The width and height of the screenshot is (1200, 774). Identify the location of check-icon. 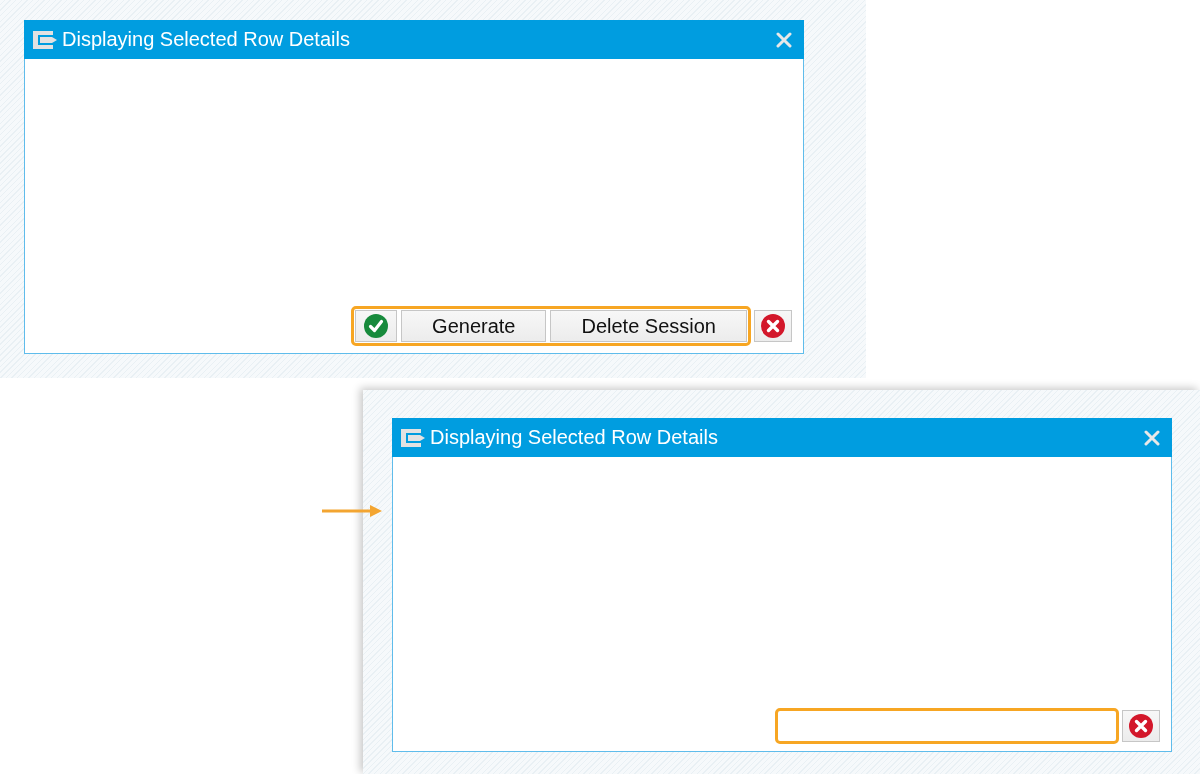
(376, 326).